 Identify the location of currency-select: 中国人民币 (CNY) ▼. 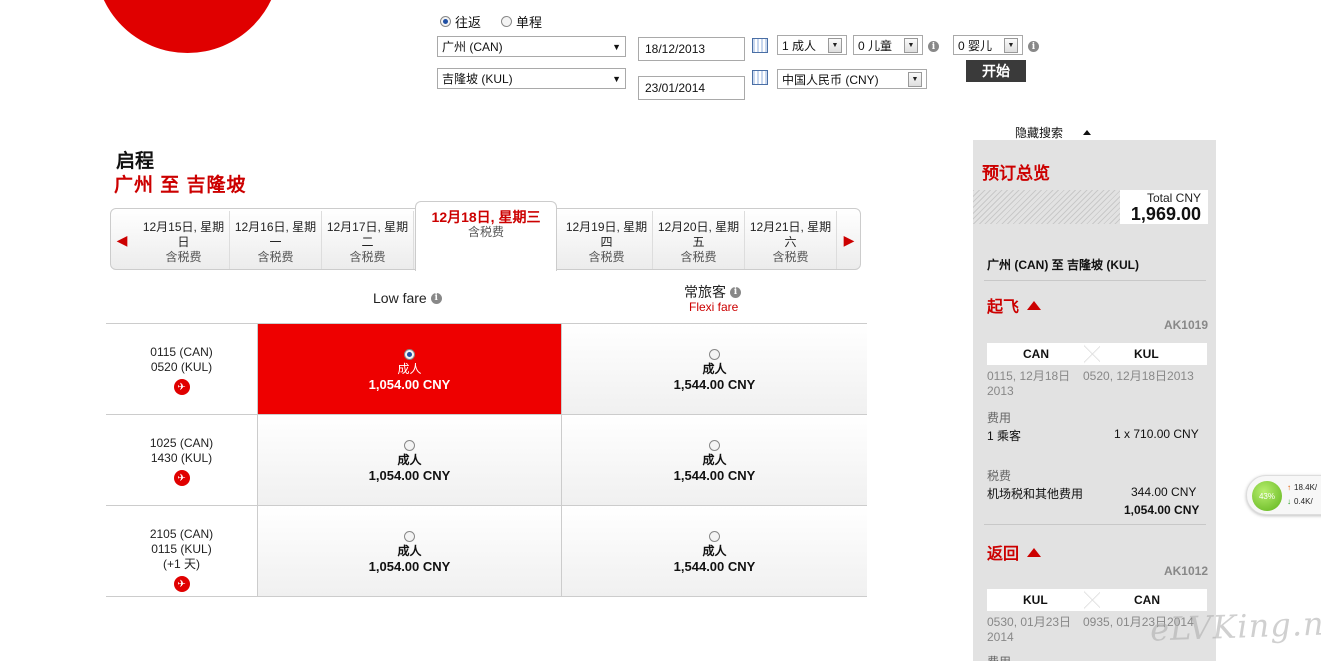
(852, 79).